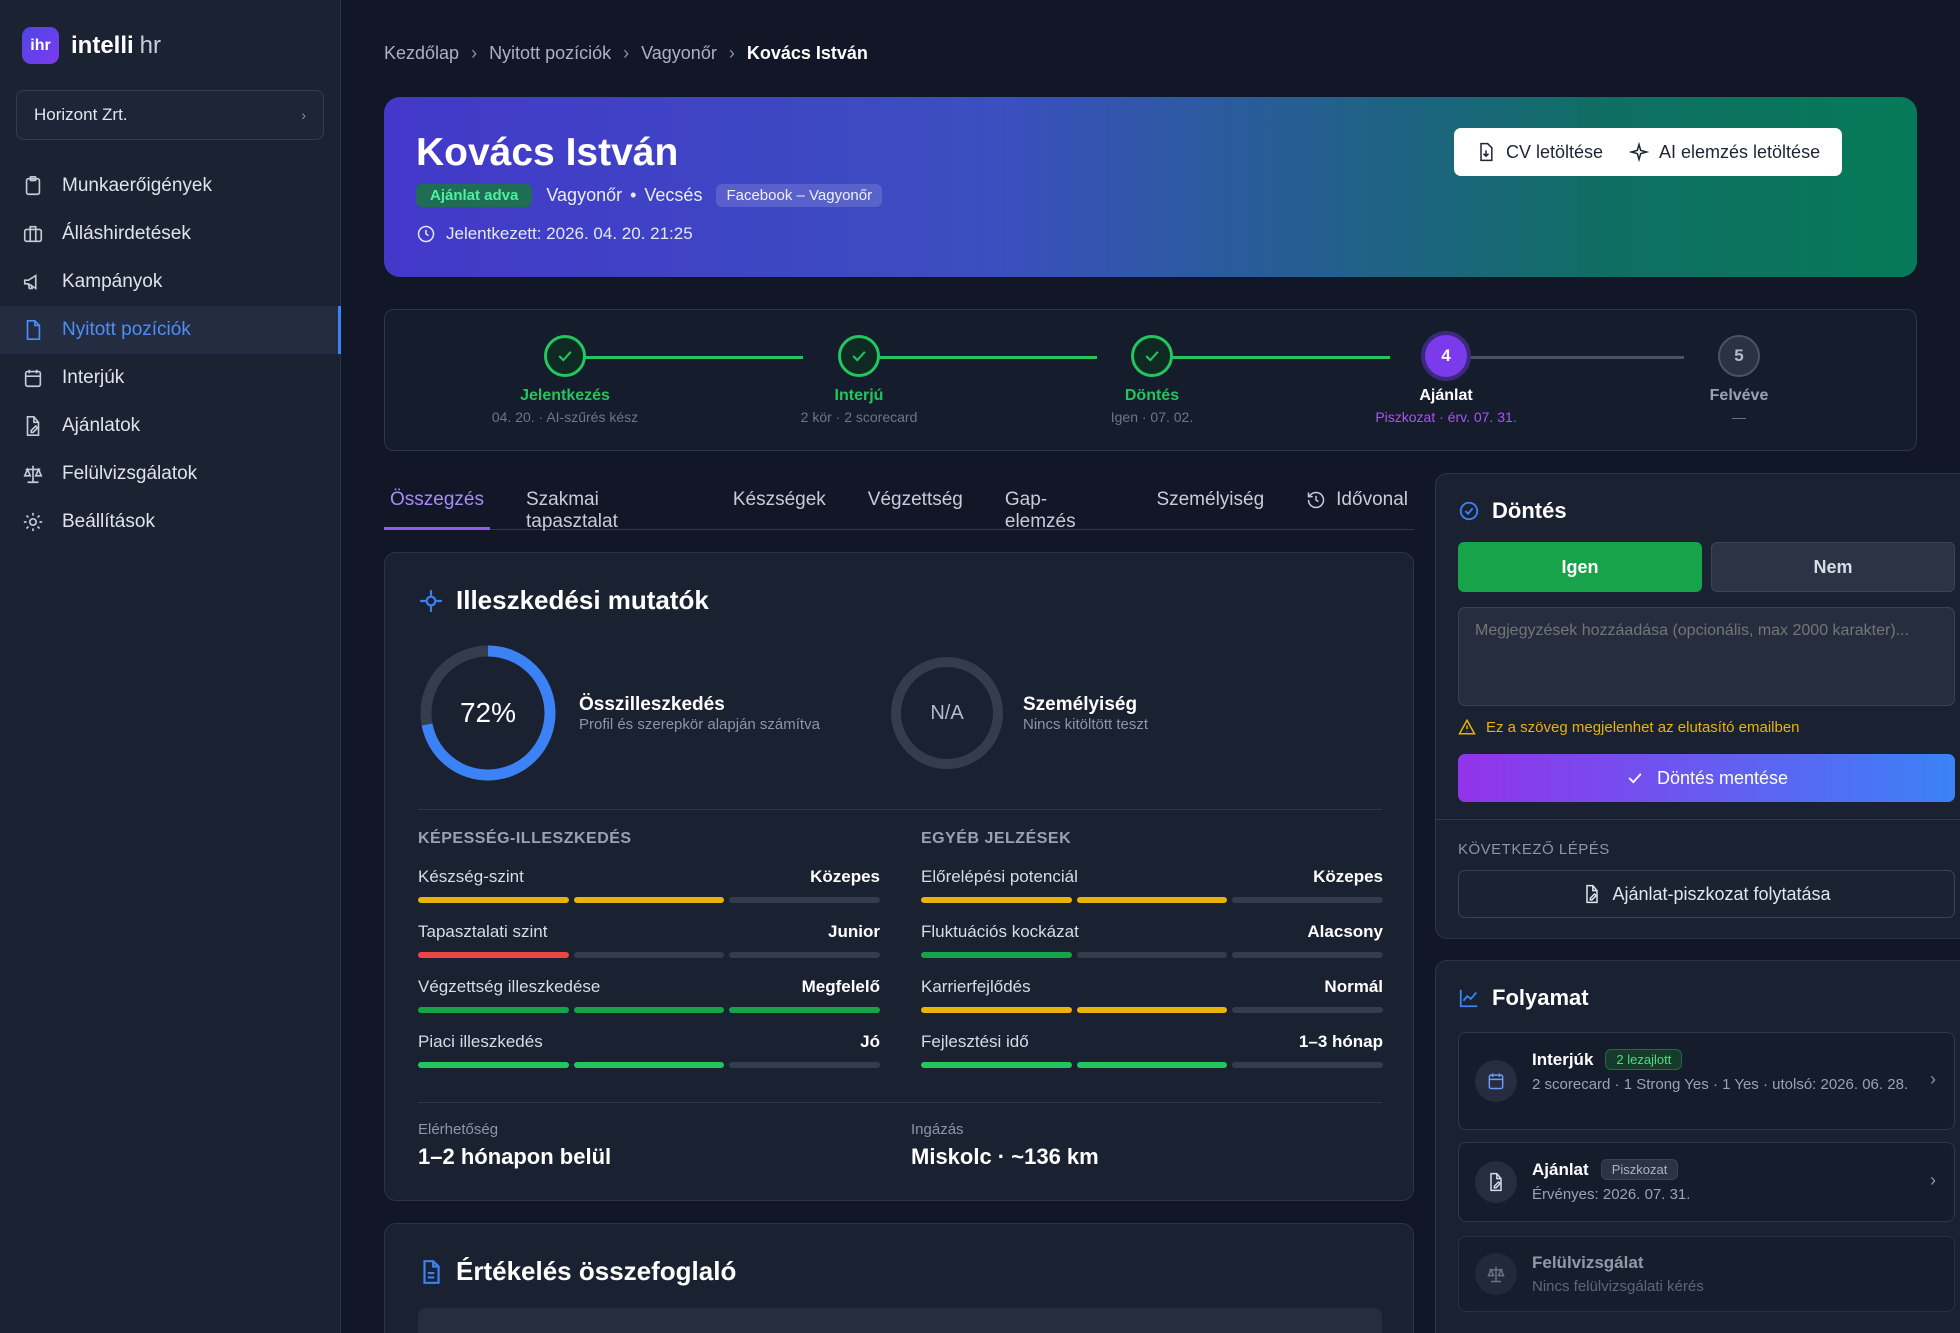  Describe the element at coordinates (1005, 1145) in the screenshot. I see `commute: Ingázás Miskolc · ~136 km` at that location.